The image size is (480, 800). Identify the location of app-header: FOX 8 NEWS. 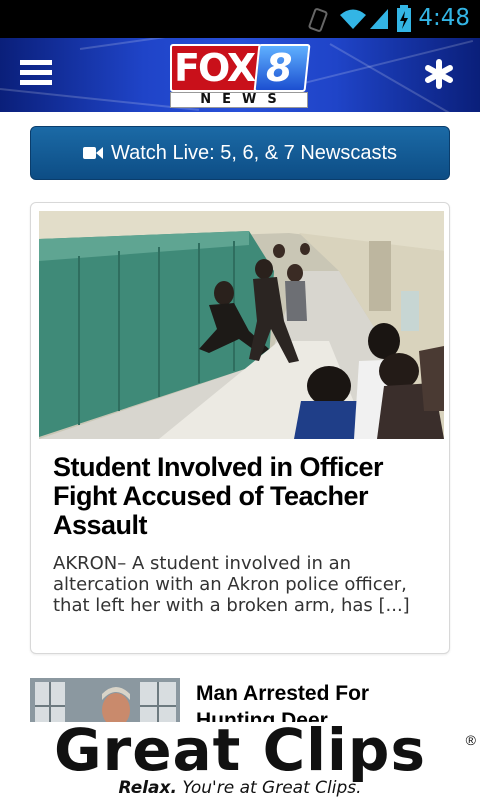
(240, 75).